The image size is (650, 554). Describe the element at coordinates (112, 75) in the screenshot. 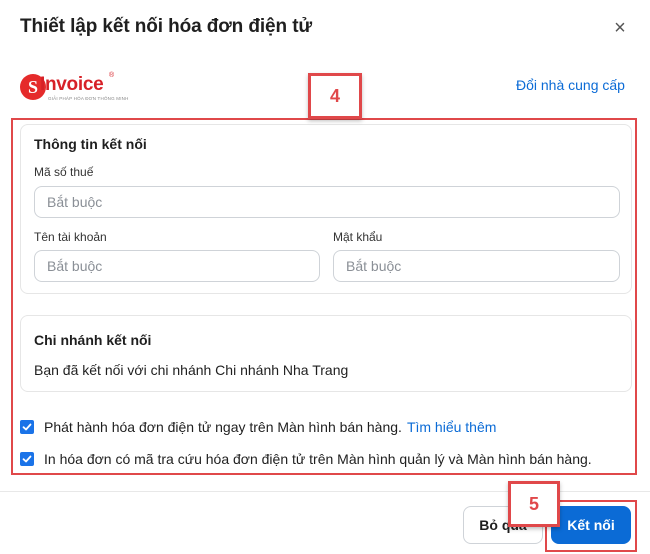

I see `logo-trademark: ®` at that location.